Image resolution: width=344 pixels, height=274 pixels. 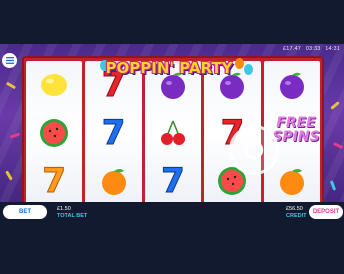 What do you see at coordinates (64, 209) in the screenshot?
I see `total-bet-value: £1.50` at bounding box center [64, 209].